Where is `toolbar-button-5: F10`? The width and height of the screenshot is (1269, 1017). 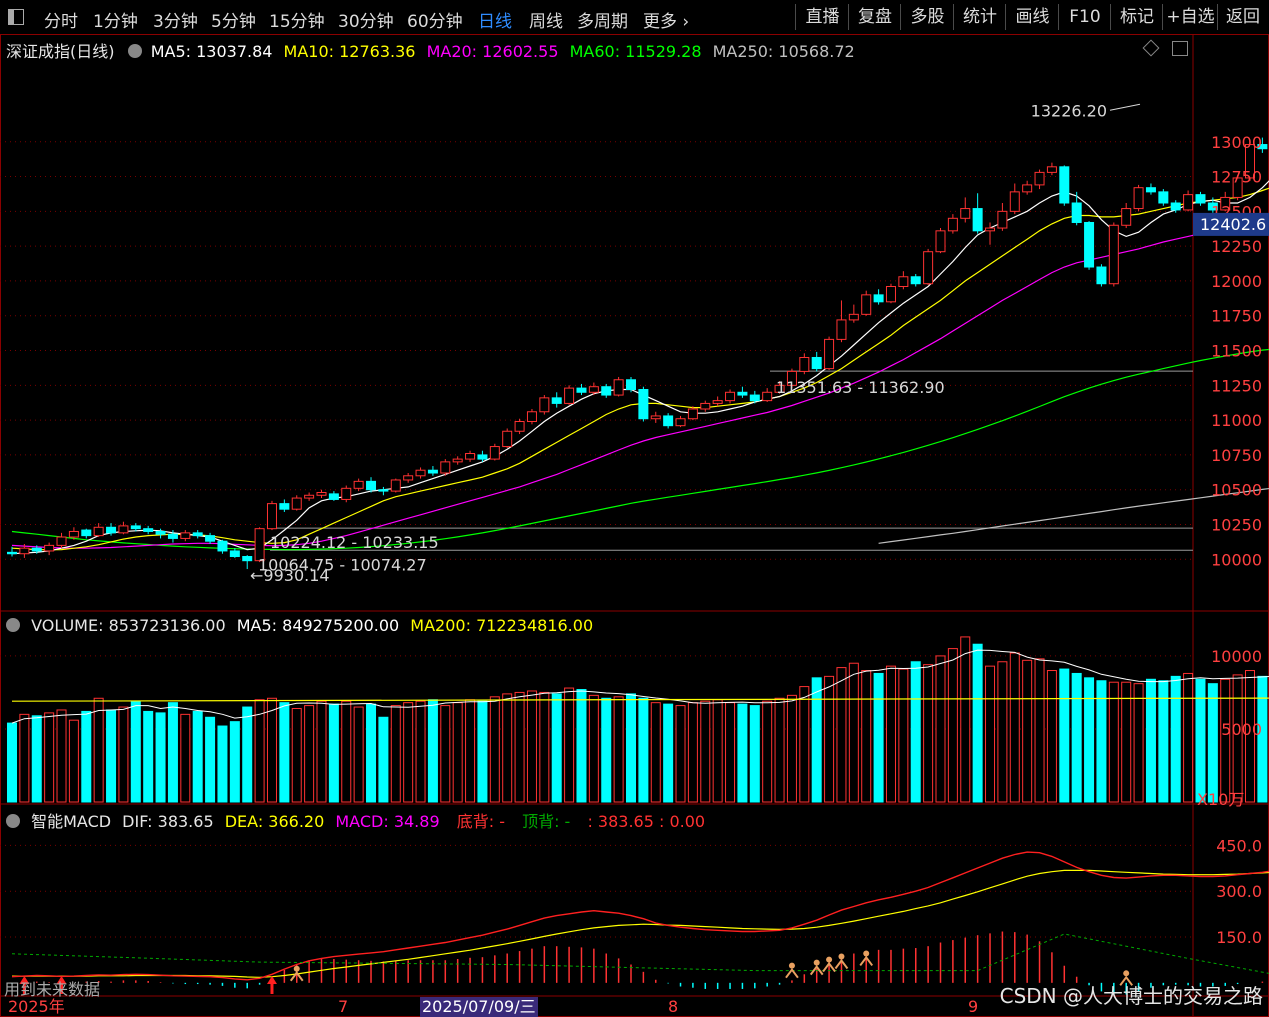 toolbar-button-5: F10 is located at coordinates (1084, 17).